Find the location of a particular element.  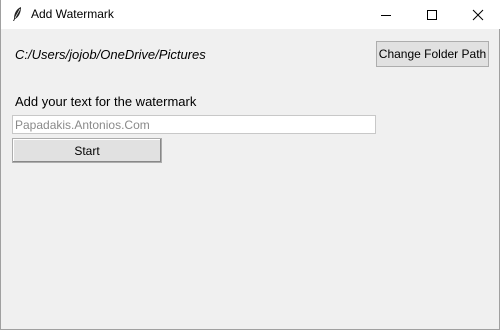

close-button is located at coordinates (478, 14).